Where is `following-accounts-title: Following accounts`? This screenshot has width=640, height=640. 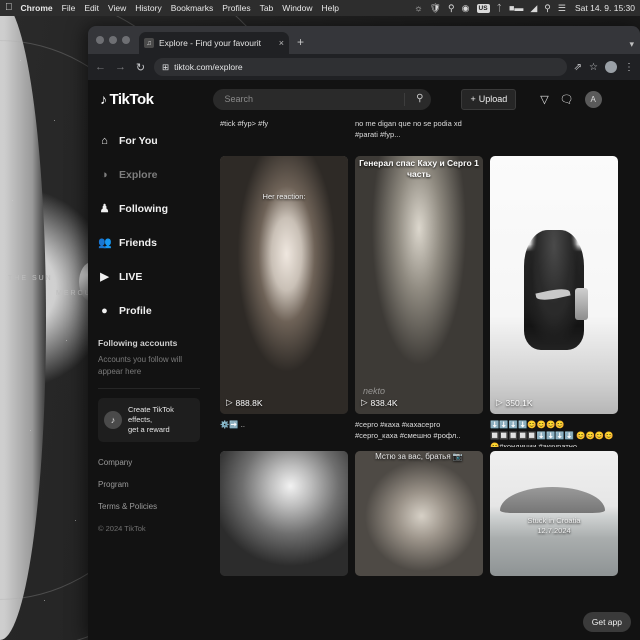 following-accounts-title: Following accounts is located at coordinates (138, 343).